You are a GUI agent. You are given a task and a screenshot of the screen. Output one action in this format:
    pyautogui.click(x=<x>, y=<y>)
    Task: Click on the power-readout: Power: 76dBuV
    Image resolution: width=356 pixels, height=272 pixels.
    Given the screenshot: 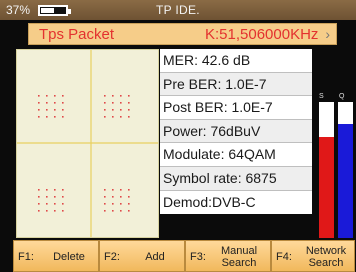 What is the action you would take?
    pyautogui.click(x=236, y=131)
    